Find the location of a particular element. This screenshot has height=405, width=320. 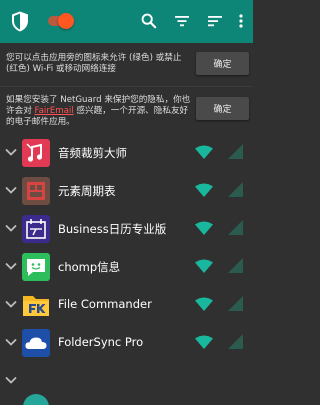

foldersync-icon is located at coordinates (36, 343).